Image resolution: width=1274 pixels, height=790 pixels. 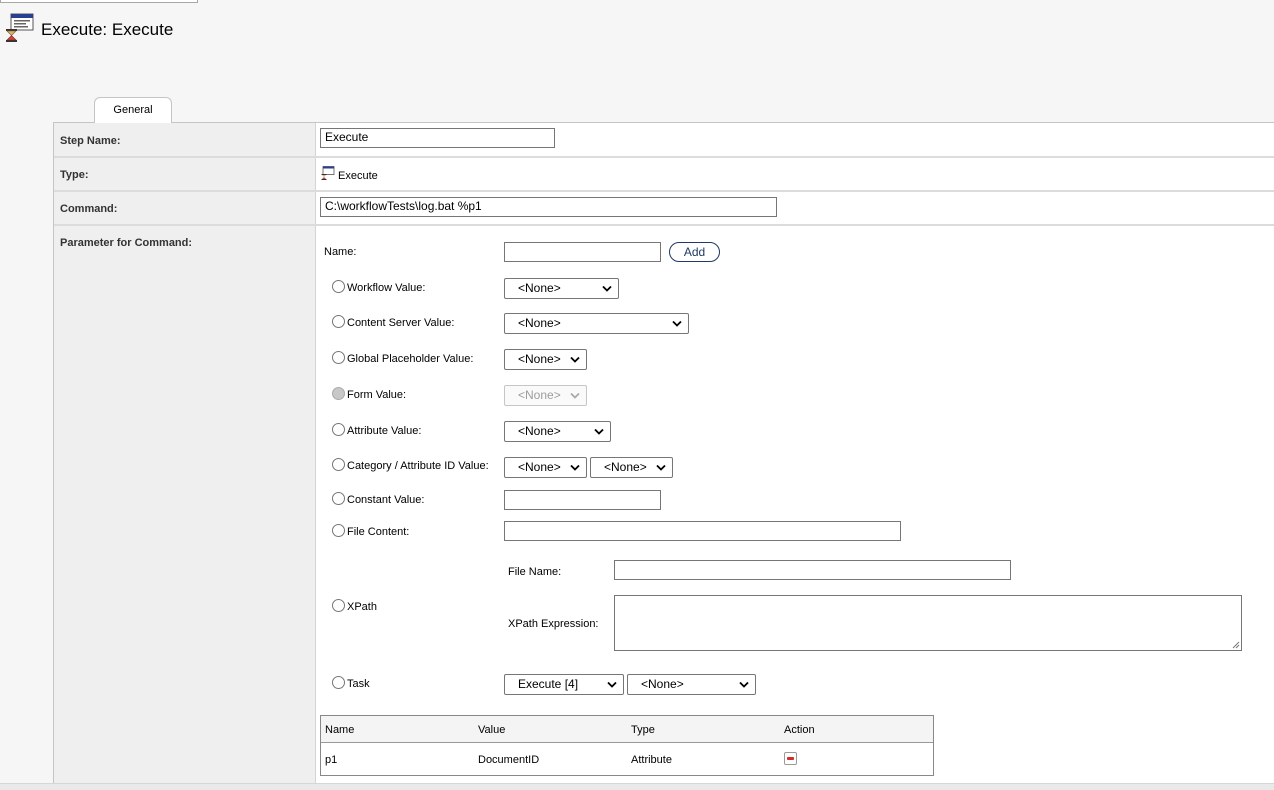 What do you see at coordinates (401, 323) in the screenshot?
I see `content-server-value-label: Content Server Value:` at bounding box center [401, 323].